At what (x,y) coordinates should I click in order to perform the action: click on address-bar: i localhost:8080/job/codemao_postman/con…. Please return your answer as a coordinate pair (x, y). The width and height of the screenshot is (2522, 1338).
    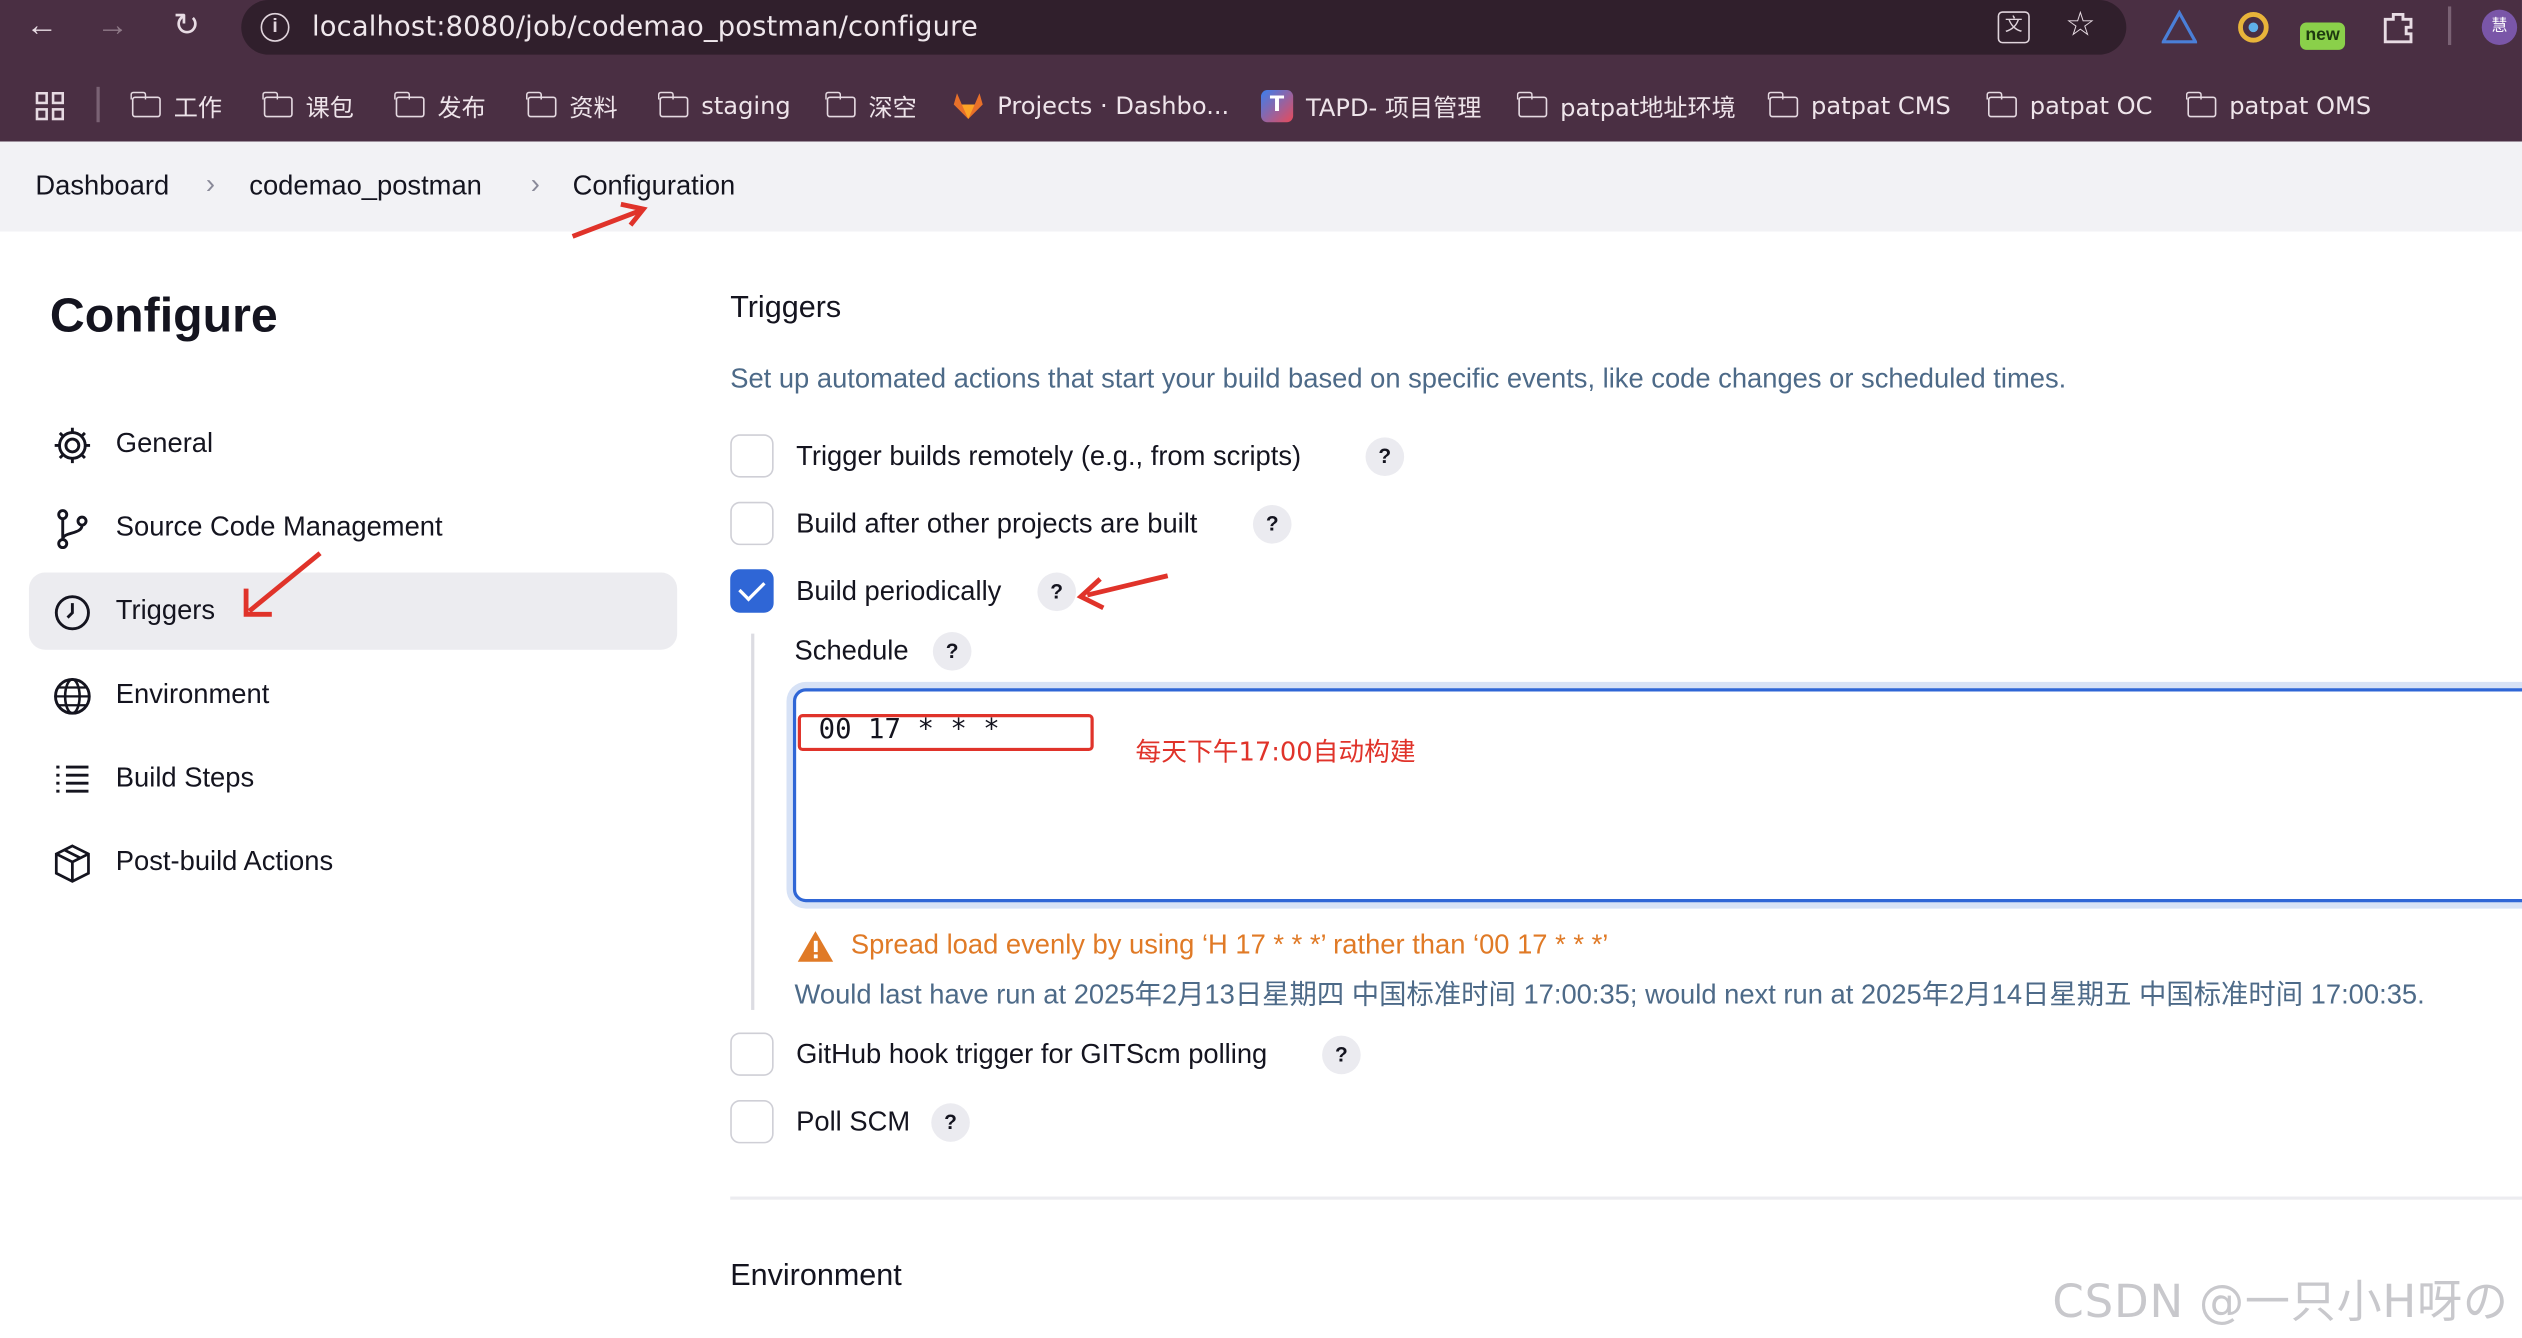
    Looking at the image, I should click on (1184, 27).